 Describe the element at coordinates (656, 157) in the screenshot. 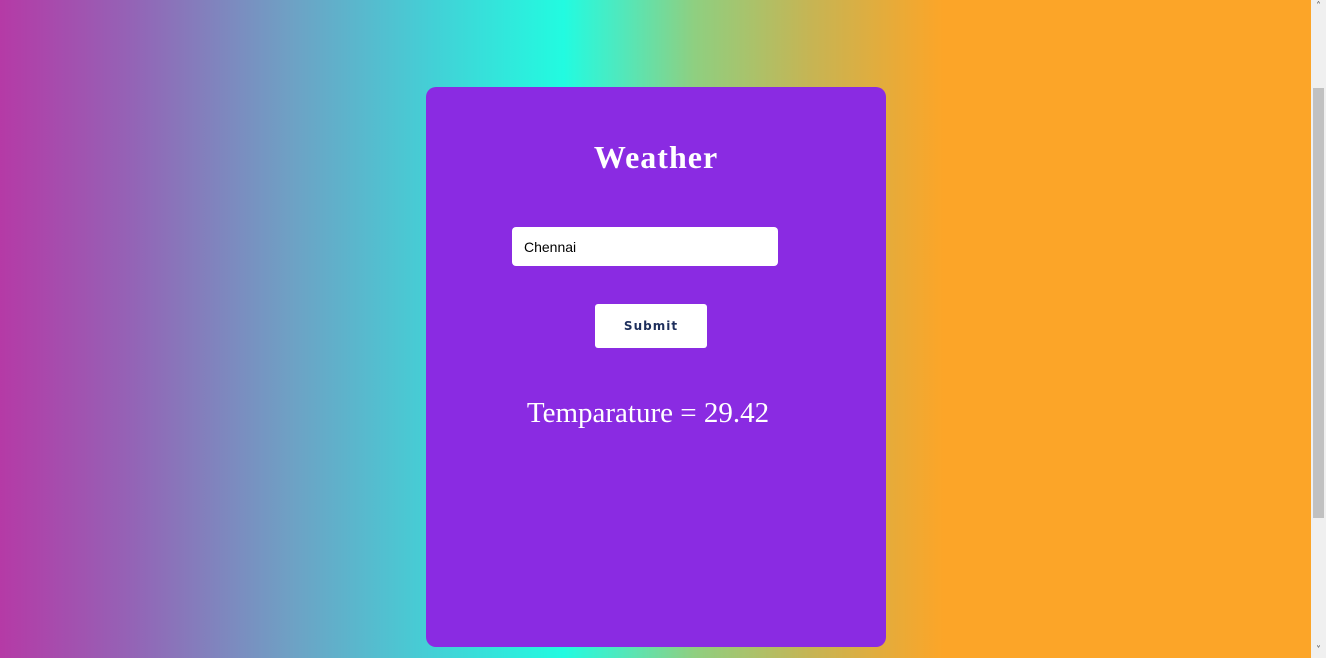

I see `page-title: Weather` at that location.